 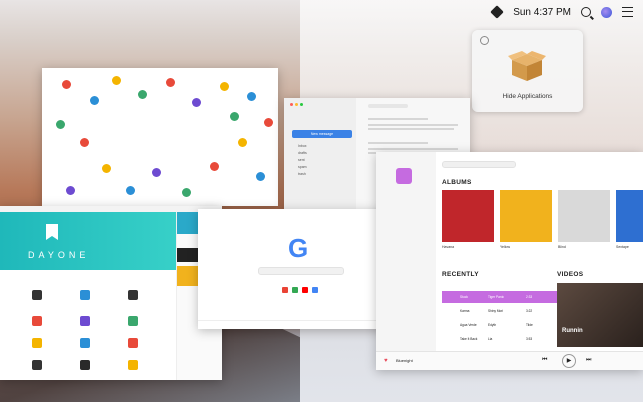 What do you see at coordinates (497, 12) in the screenshot?
I see `hide-apps-box-icon` at bounding box center [497, 12].